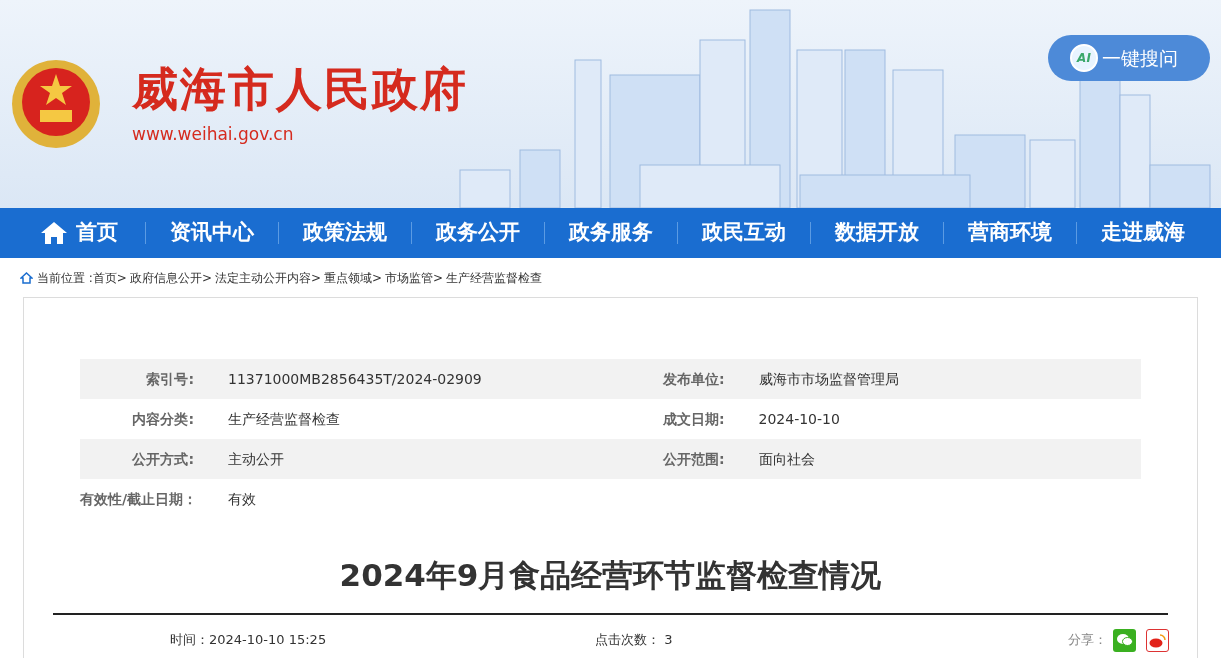  Describe the element at coordinates (409, 278) in the screenshot. I see `breadcrumb-link: 市场监管` at that location.